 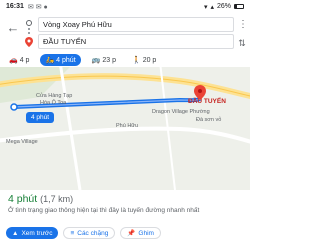 What do you see at coordinates (72, 233) in the screenshot?
I see `list-icon: ≡` at bounding box center [72, 233].